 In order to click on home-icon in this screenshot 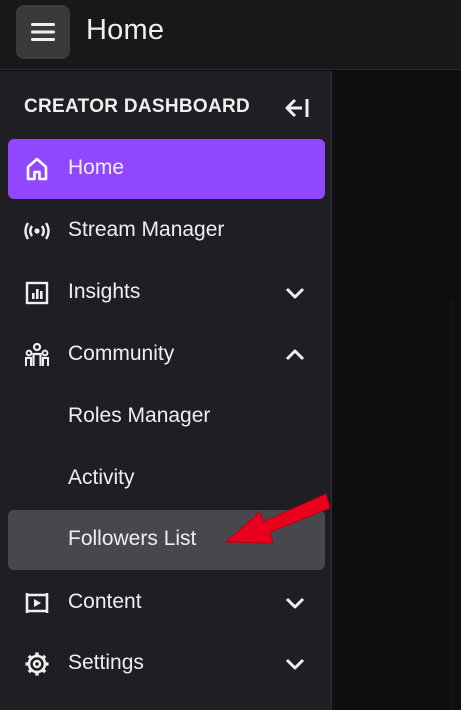, I will do `click(37, 169)`.